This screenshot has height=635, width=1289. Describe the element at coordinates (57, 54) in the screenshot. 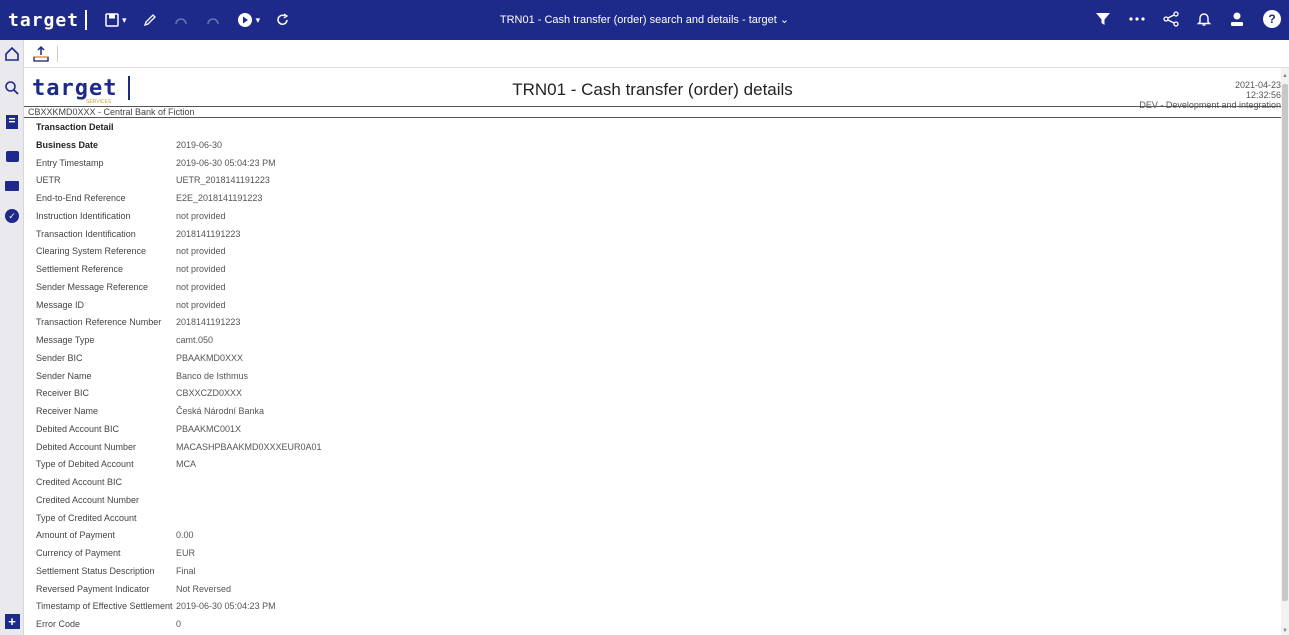

I see `toolbar-divider` at that location.